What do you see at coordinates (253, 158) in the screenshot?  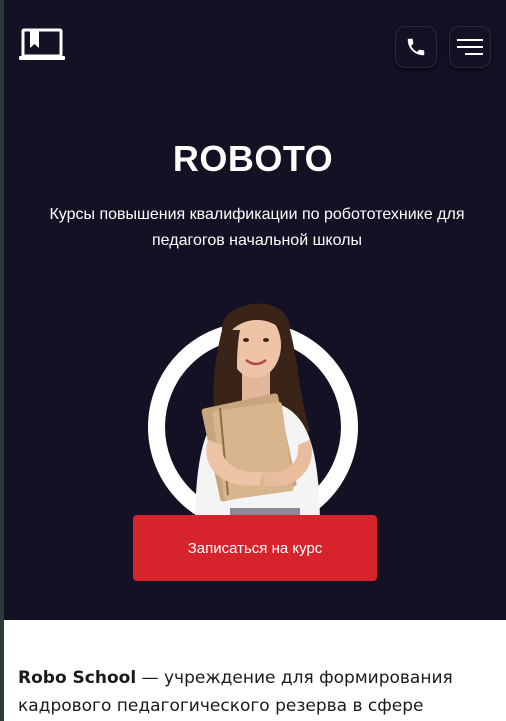 I see `hero-title: ROBOTO` at bounding box center [253, 158].